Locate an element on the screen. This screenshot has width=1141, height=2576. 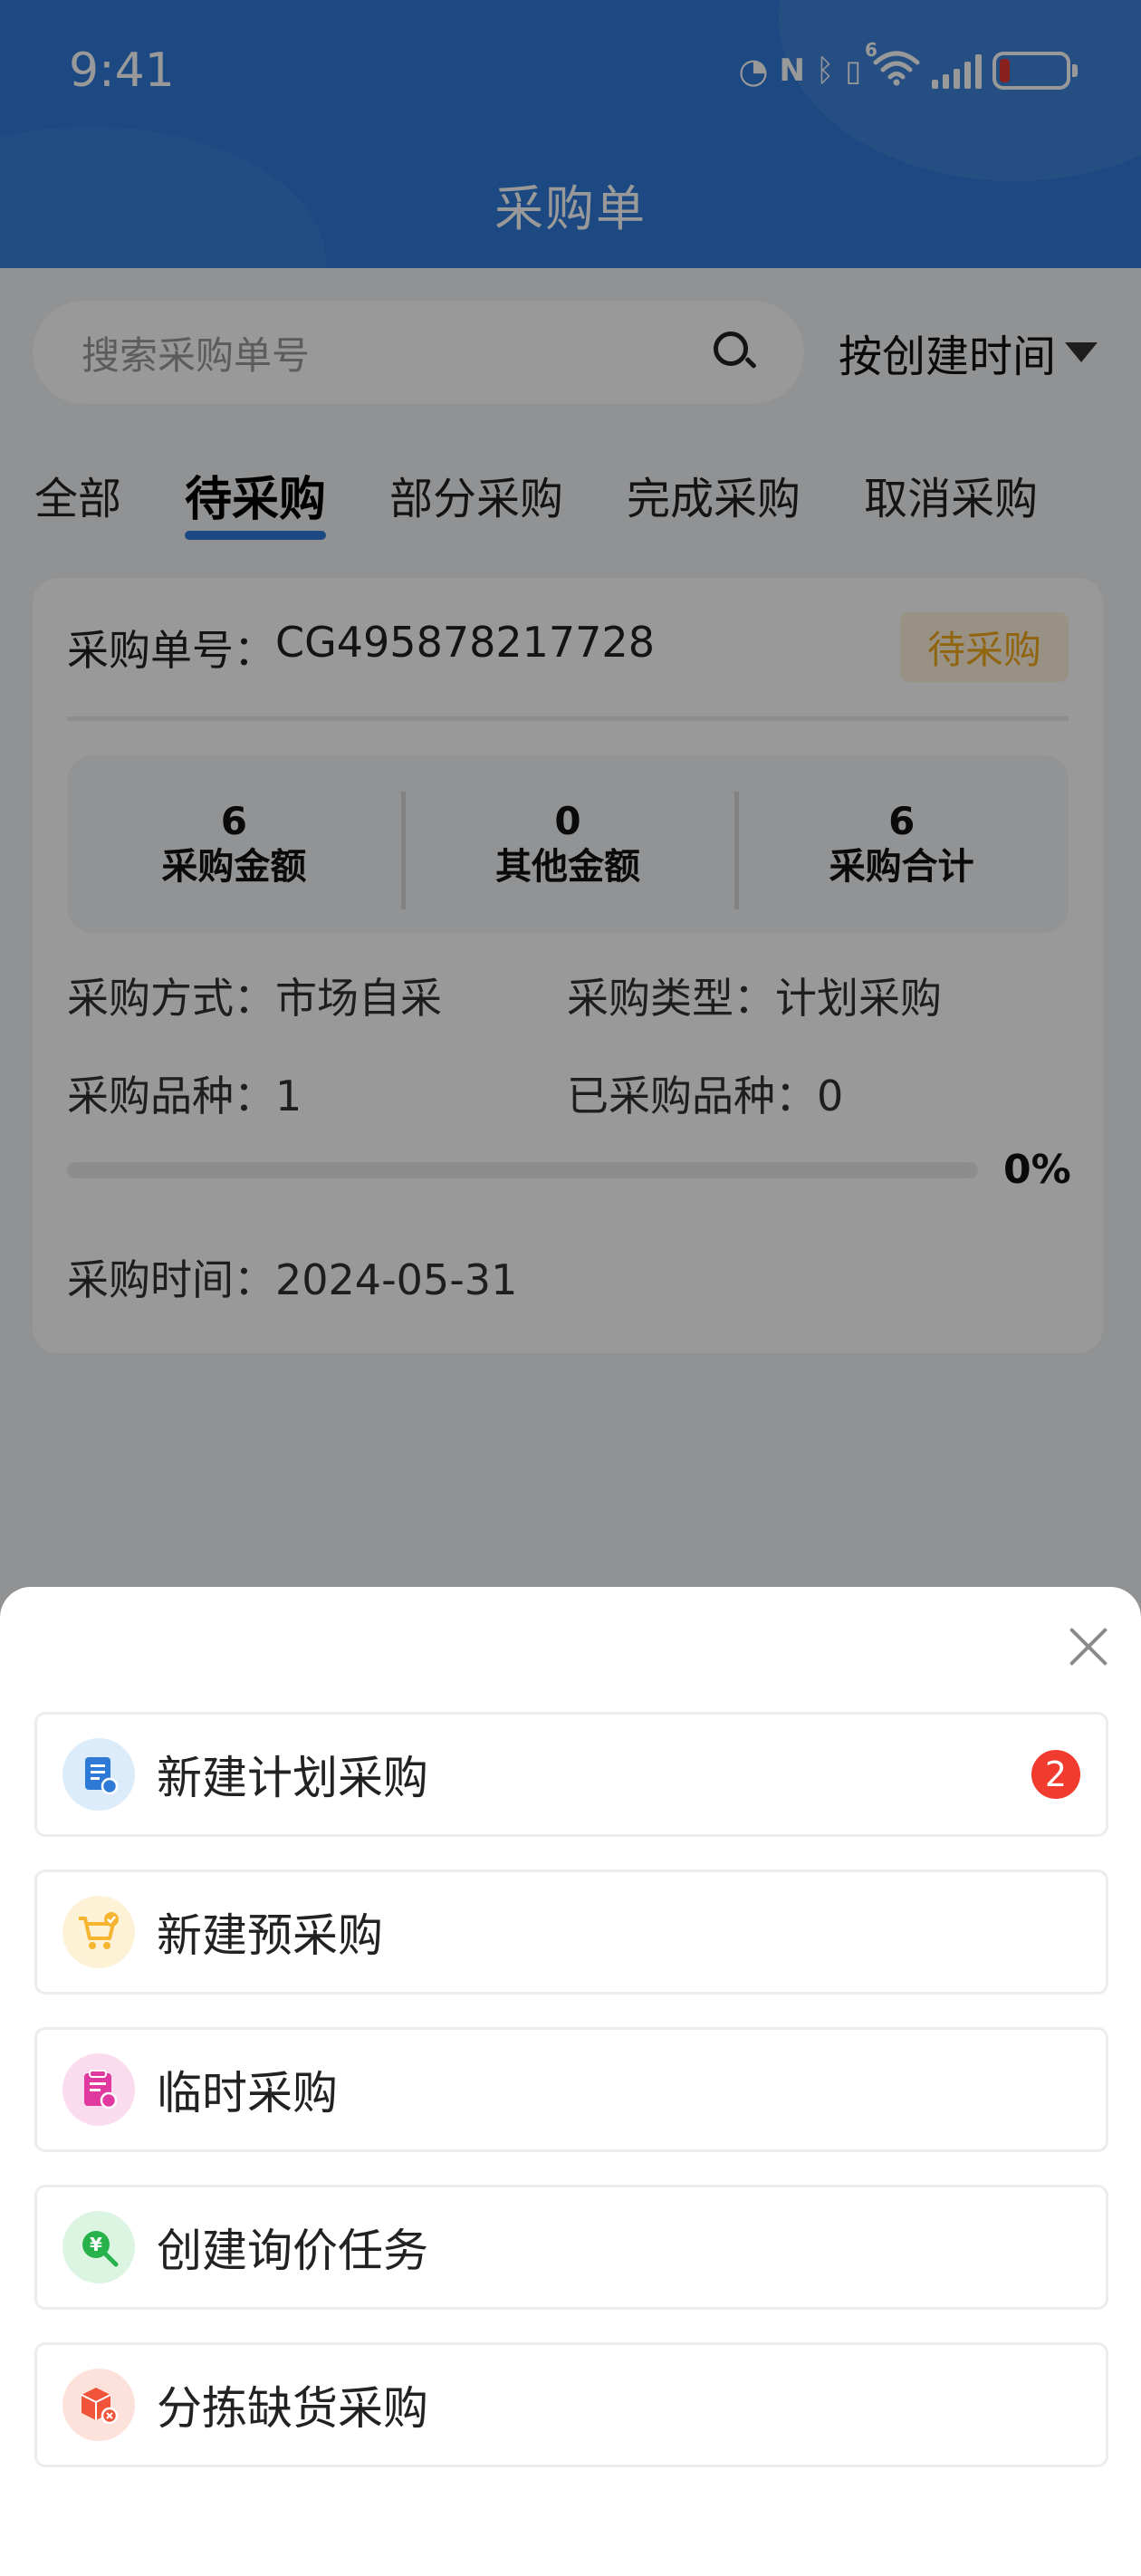
notification-badge: 2 is located at coordinates (1055, 1774).